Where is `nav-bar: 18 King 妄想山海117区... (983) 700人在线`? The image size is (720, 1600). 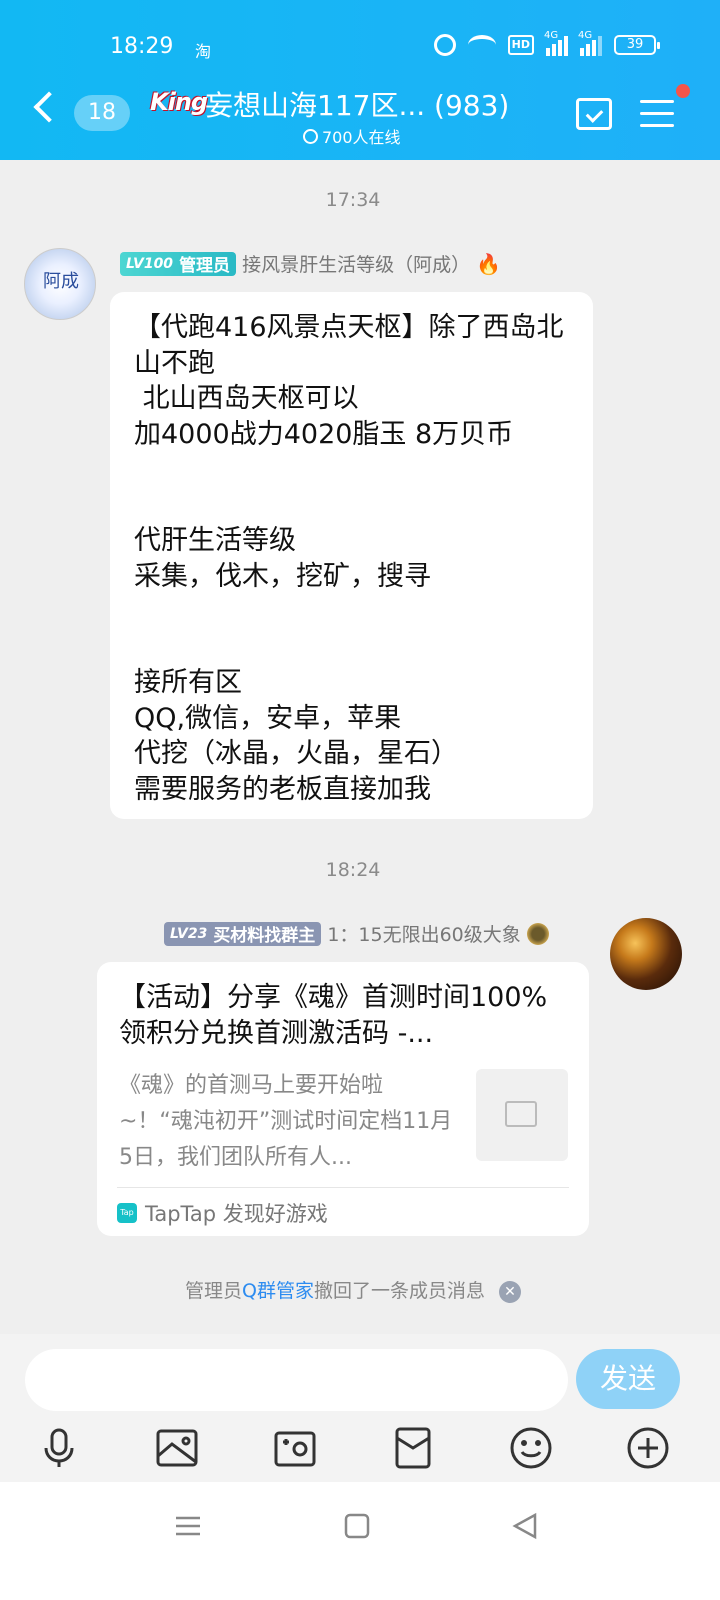 nav-bar: 18 King 妄想山海117区... (983) 700人在线 is located at coordinates (360, 117).